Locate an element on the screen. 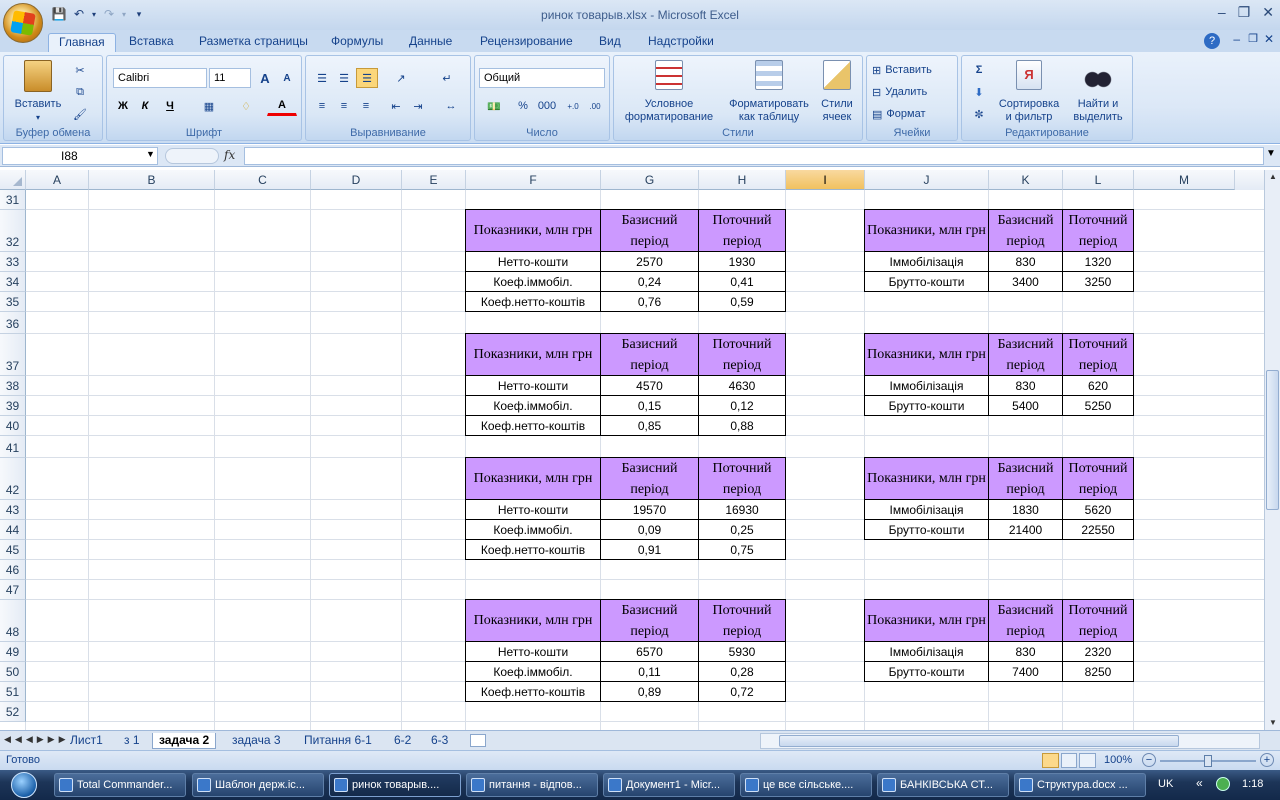 The width and height of the screenshot is (1280, 800). row-header-51: 51 is located at coordinates (13, 692).